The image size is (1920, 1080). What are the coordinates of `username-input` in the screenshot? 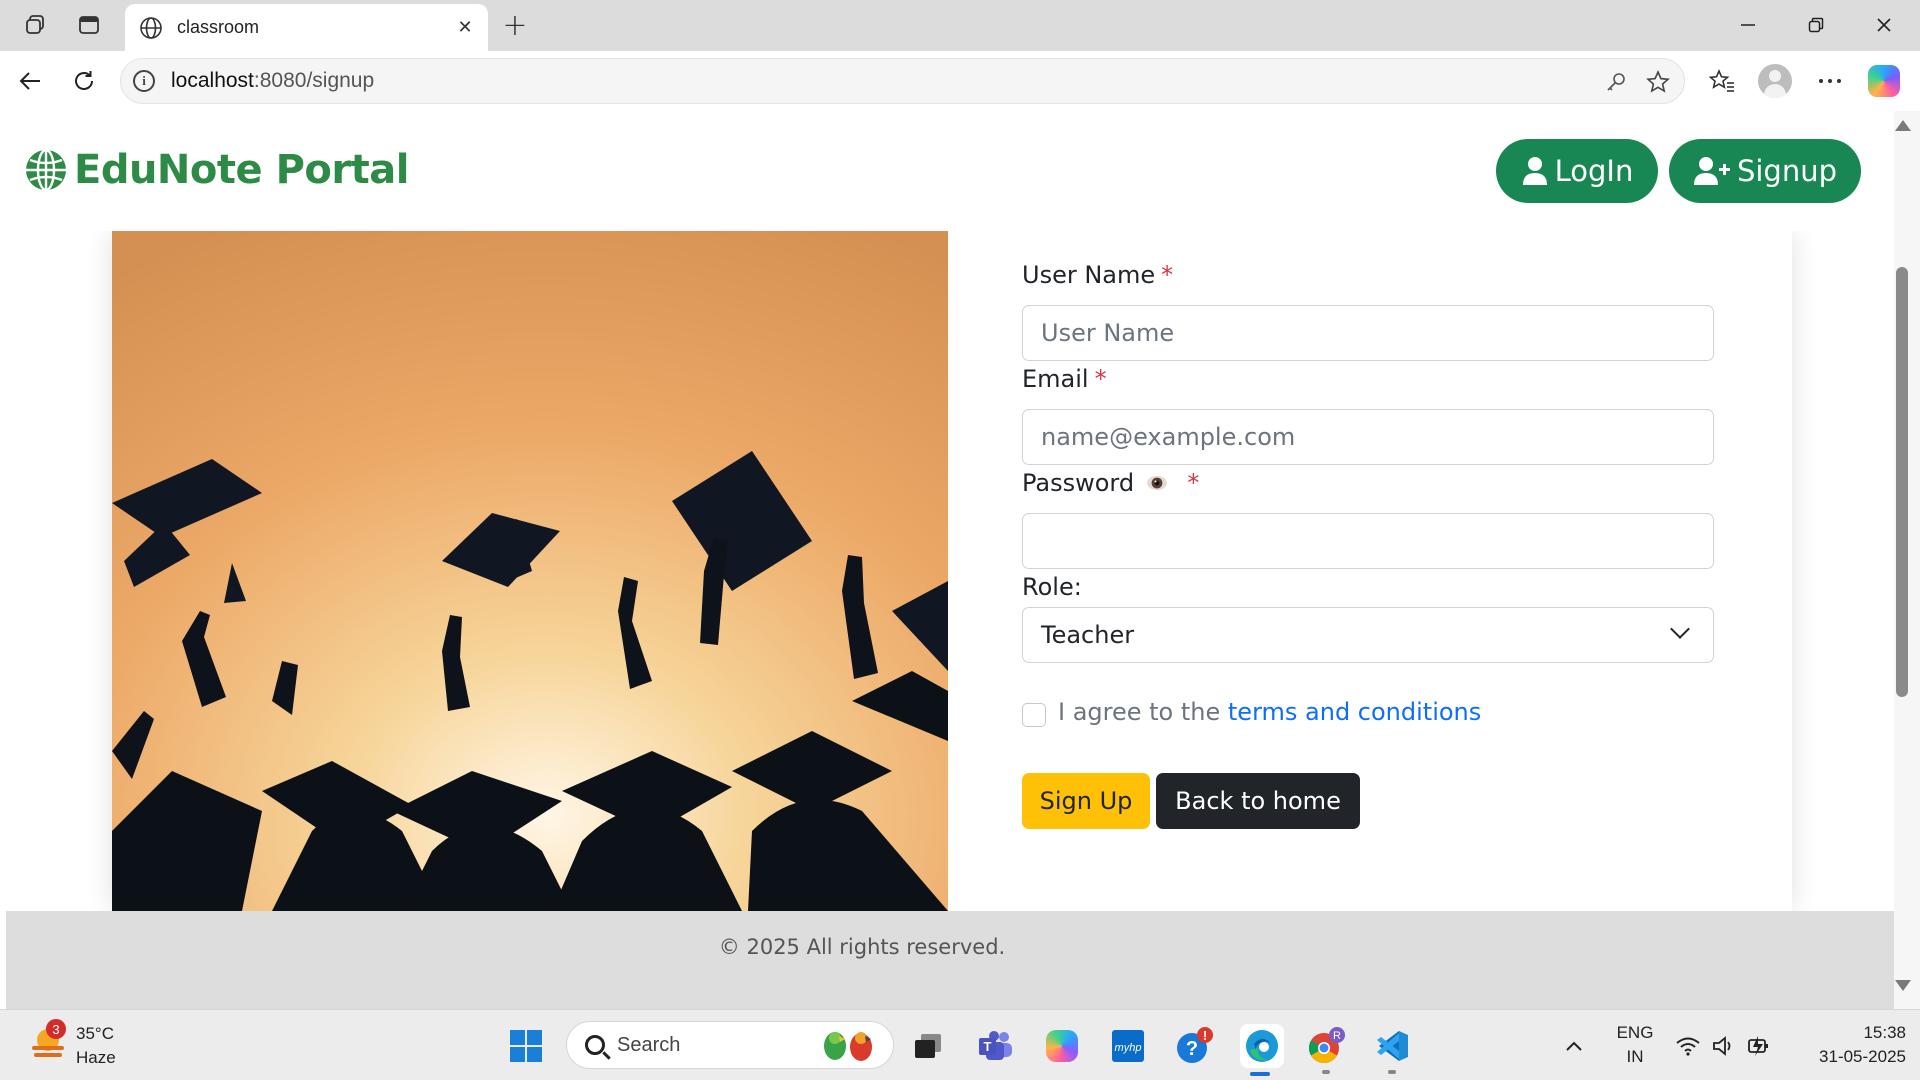 It's located at (1368, 333).